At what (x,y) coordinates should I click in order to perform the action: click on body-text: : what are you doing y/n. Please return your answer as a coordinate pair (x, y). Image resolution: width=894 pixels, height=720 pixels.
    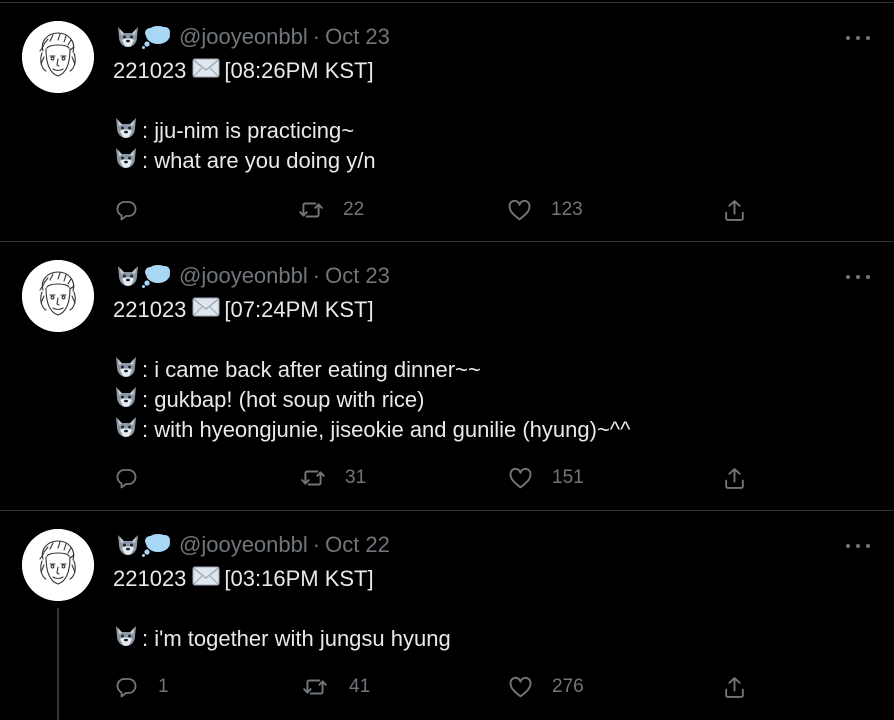
    Looking at the image, I should click on (259, 160).